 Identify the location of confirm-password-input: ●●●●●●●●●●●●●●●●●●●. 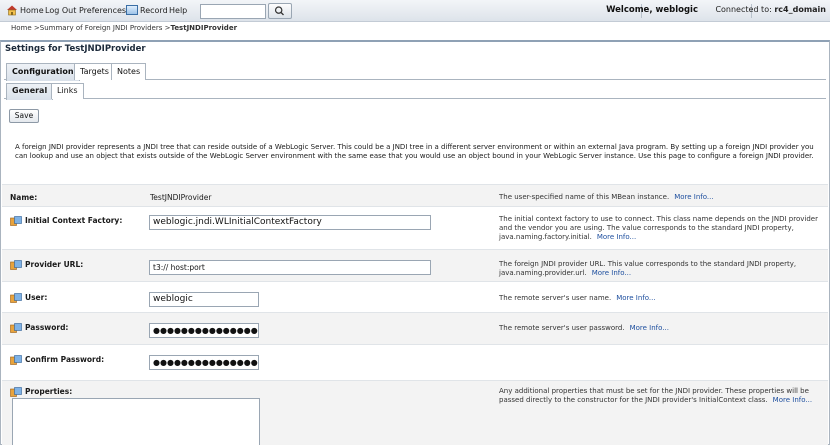
(204, 362).